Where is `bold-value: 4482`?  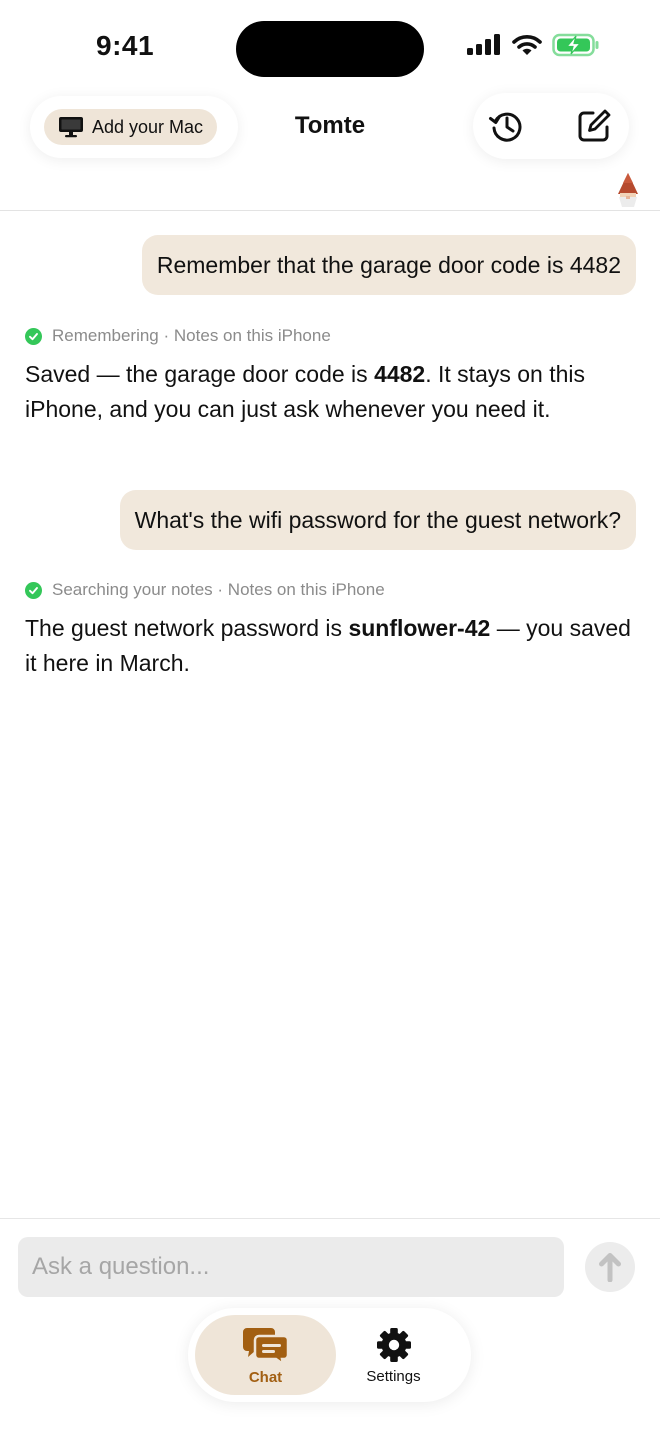 bold-value: 4482 is located at coordinates (400, 374).